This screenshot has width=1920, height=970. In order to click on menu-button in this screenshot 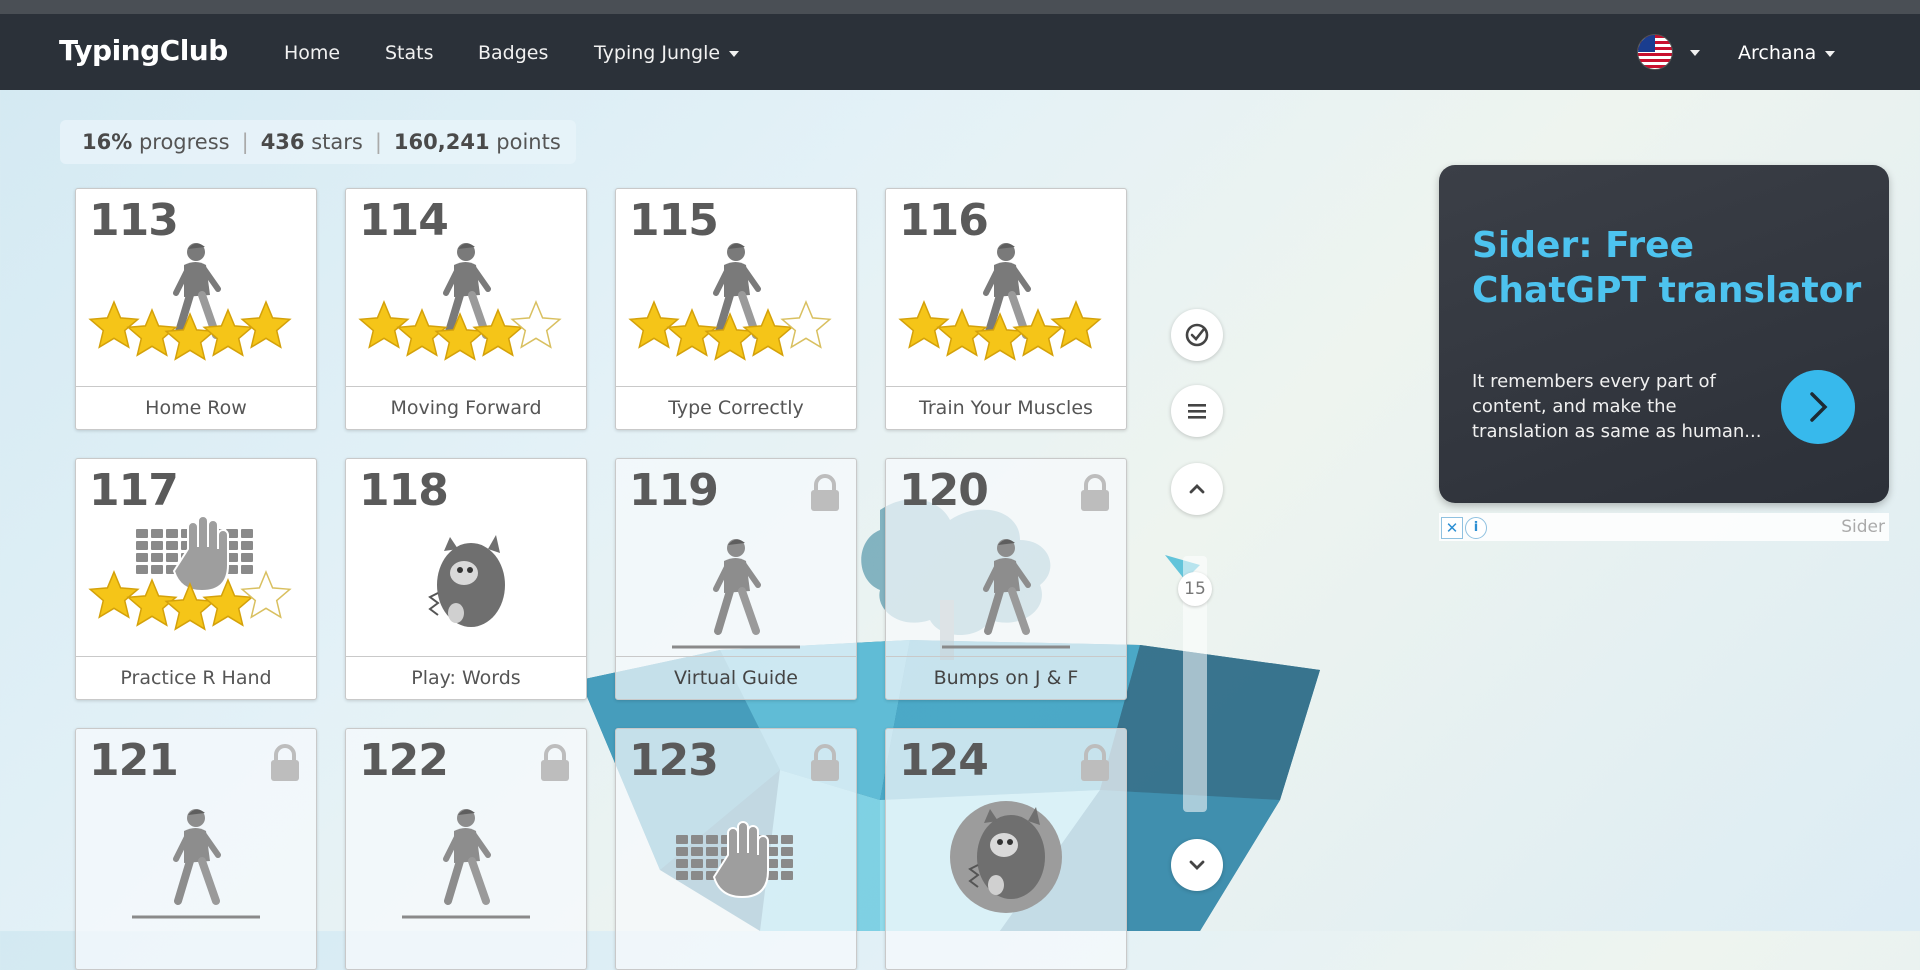, I will do `click(1197, 411)`.